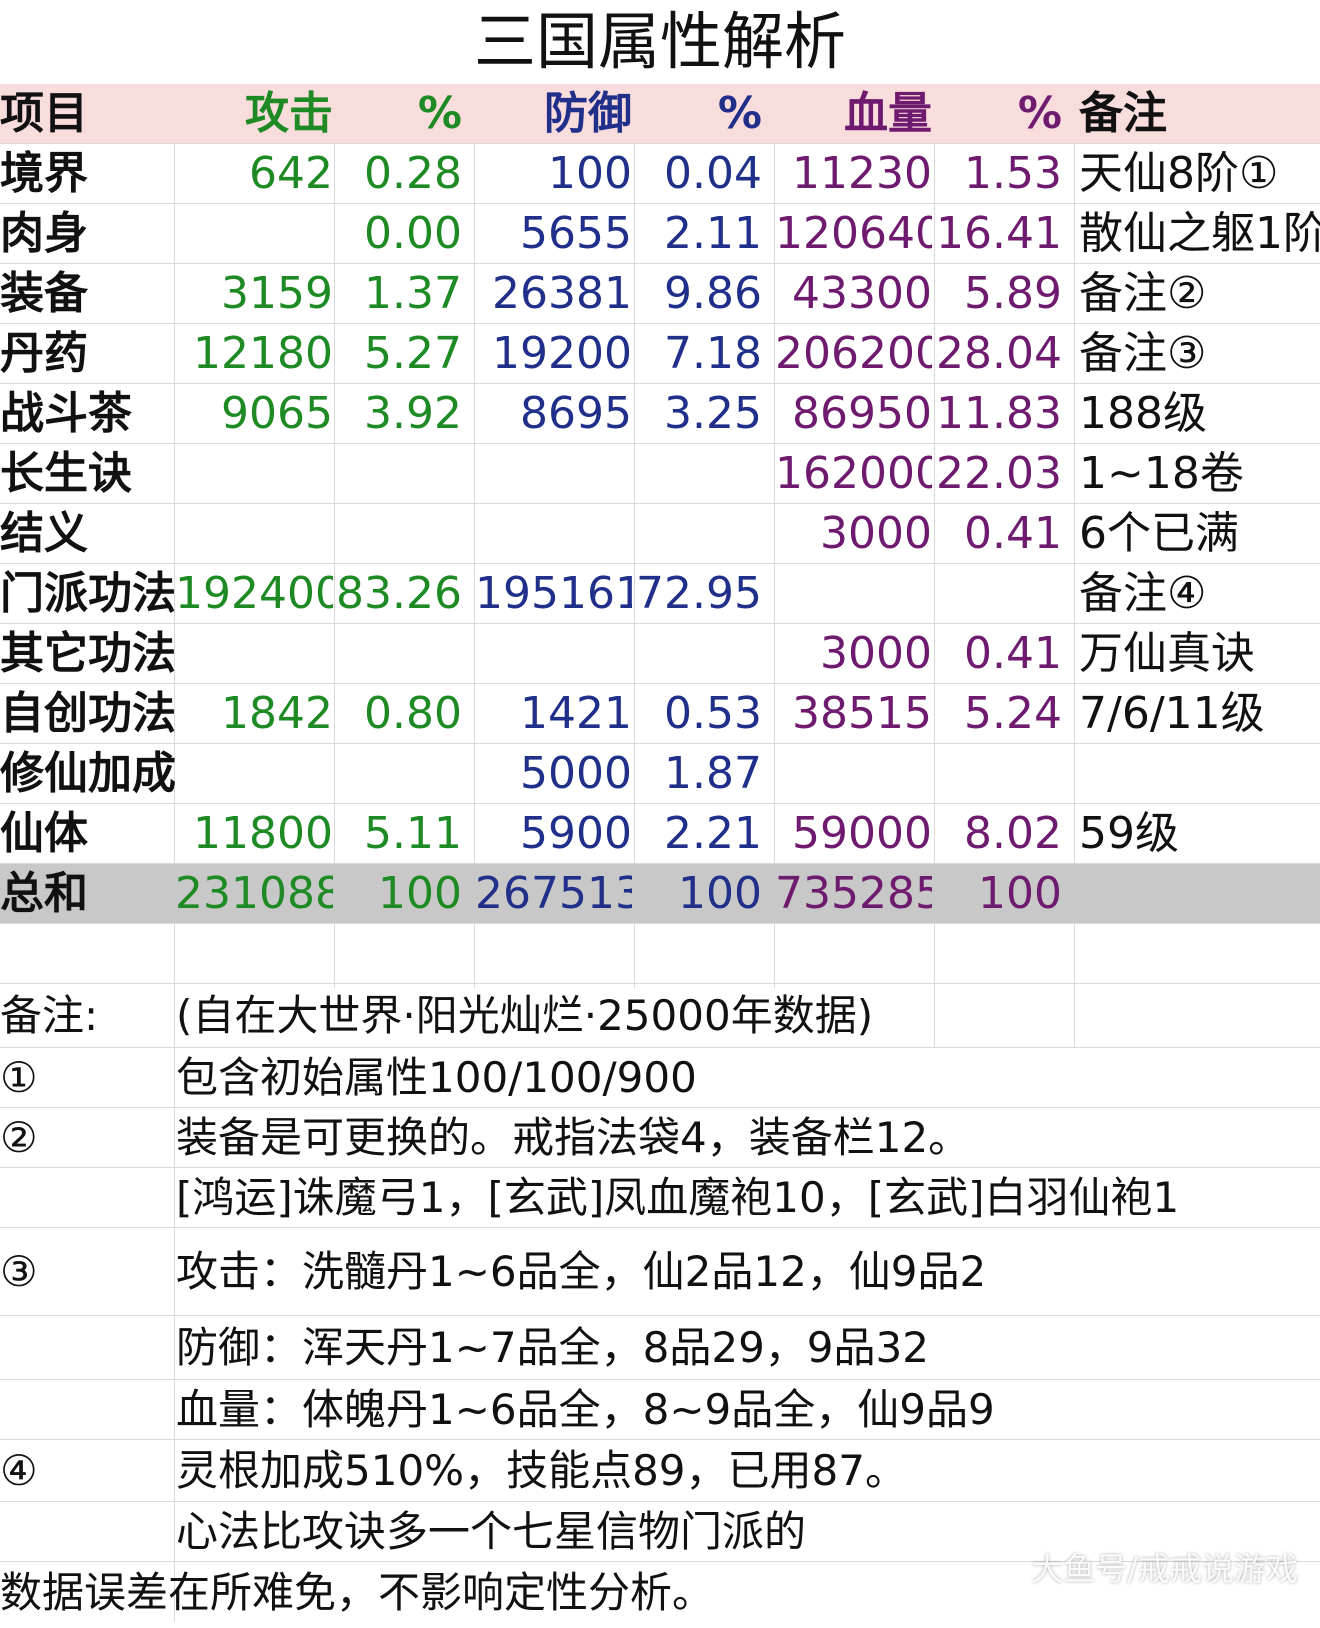 This screenshot has height=1628, width=1320. I want to click on note-mark: ②, so click(19, 1137).